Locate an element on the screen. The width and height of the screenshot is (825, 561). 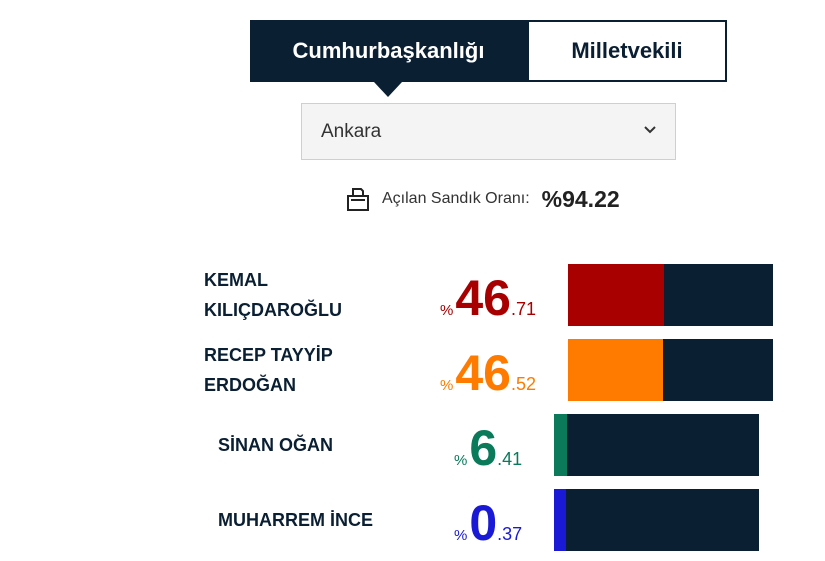
province-select-value: Ankara is located at coordinates (351, 131).